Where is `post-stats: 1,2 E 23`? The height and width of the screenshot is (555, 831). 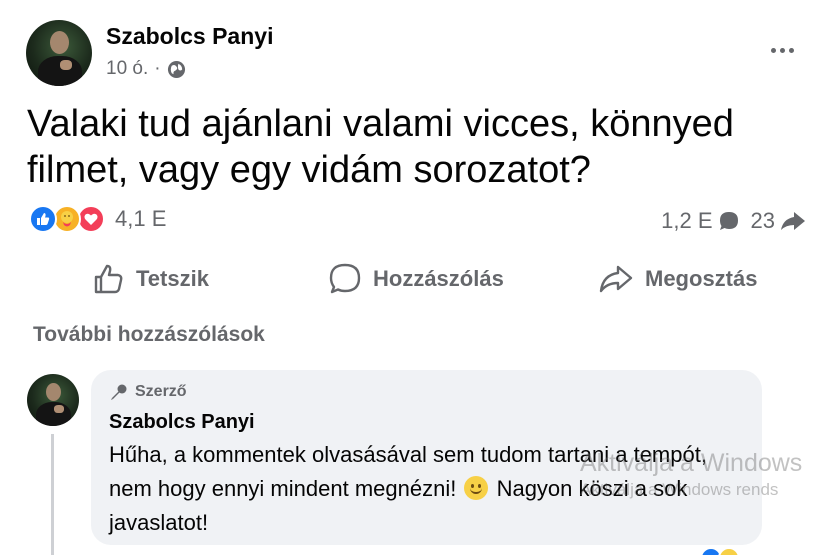
post-stats: 1,2 E 23 is located at coordinates (734, 221).